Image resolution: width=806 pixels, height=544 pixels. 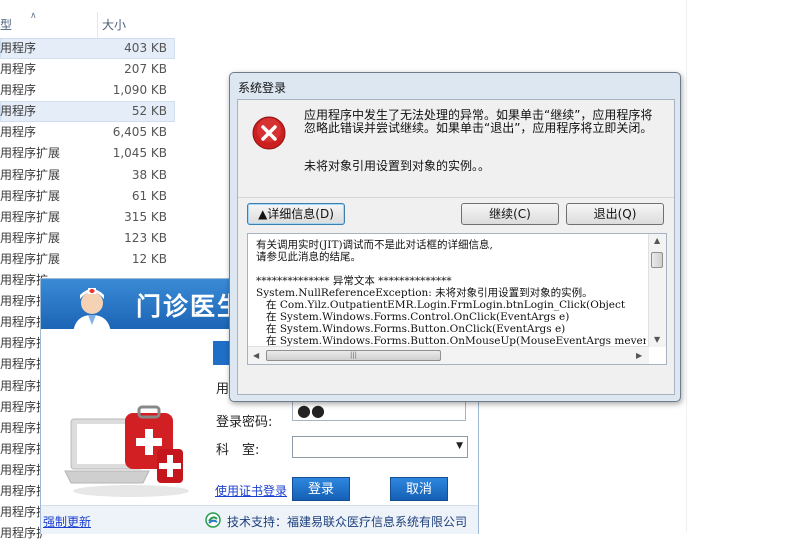 I want to click on column-header-size: 大小, so click(x=136, y=25).